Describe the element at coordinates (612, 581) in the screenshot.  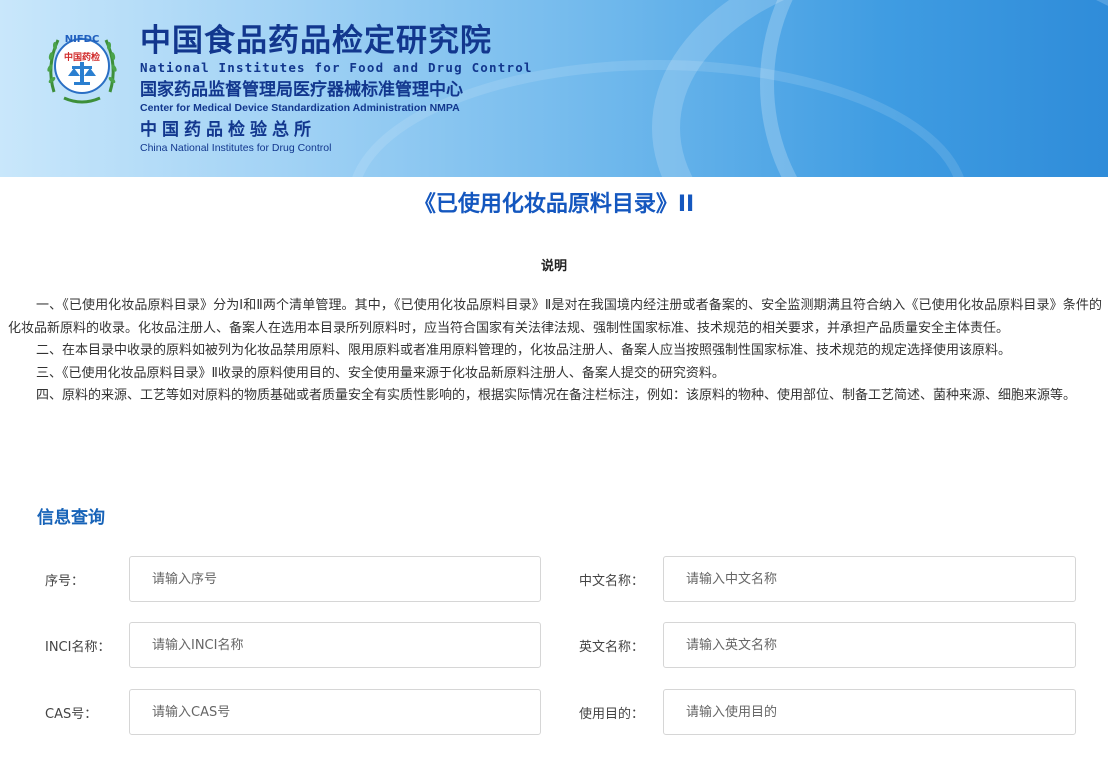
I see `chinese-name-label: 中文名称：` at that location.